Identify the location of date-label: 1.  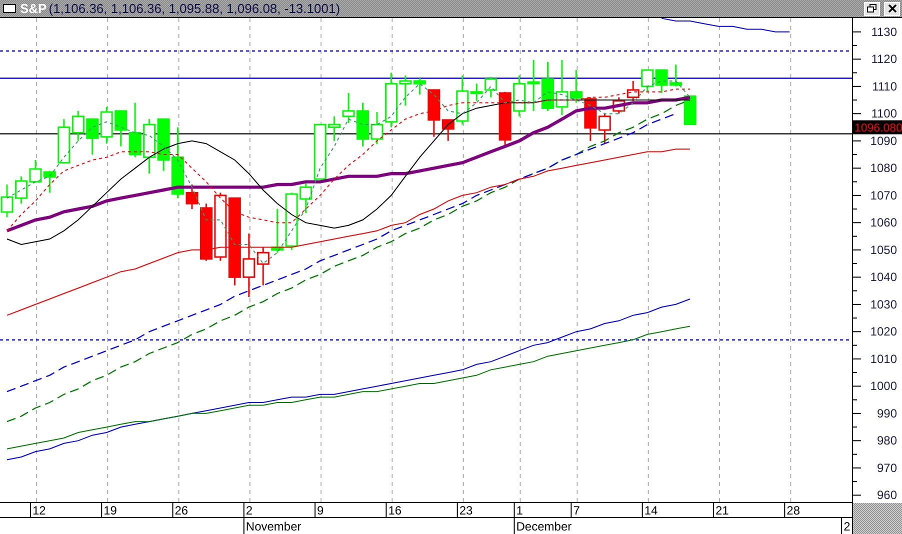
(519, 511).